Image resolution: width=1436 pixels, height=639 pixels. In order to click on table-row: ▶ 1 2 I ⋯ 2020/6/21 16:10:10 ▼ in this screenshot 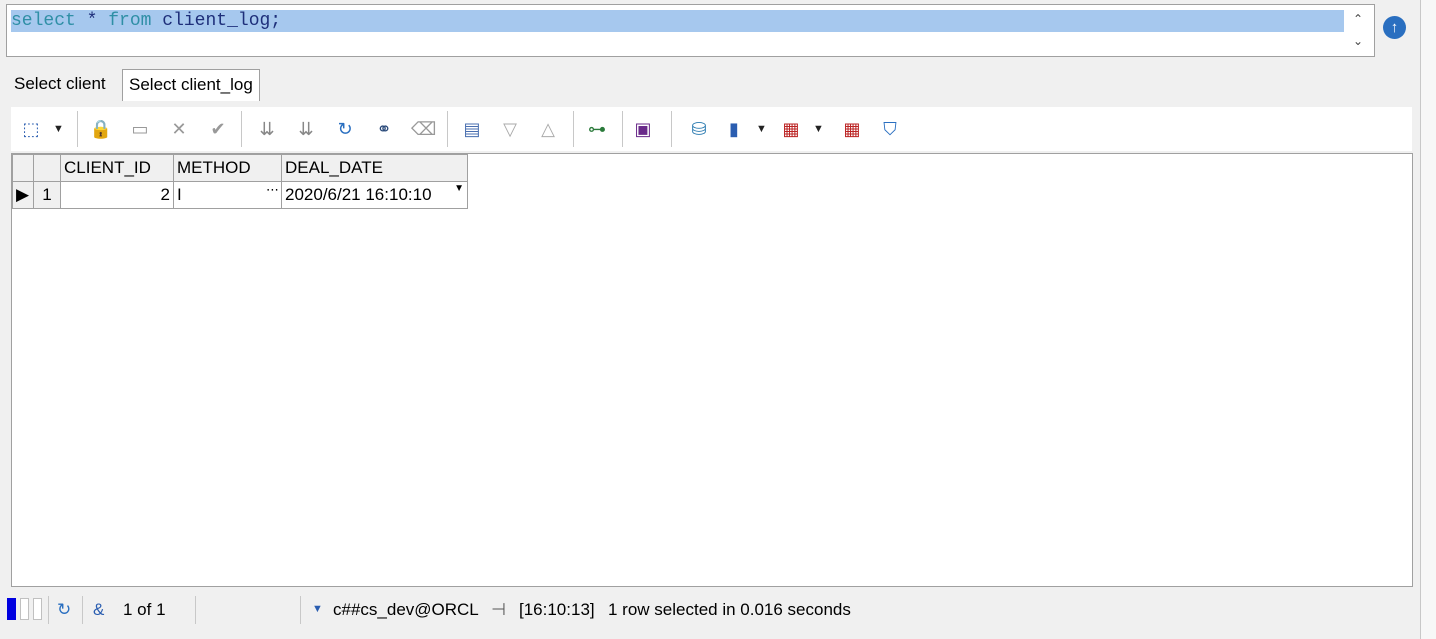, I will do `click(240, 195)`.